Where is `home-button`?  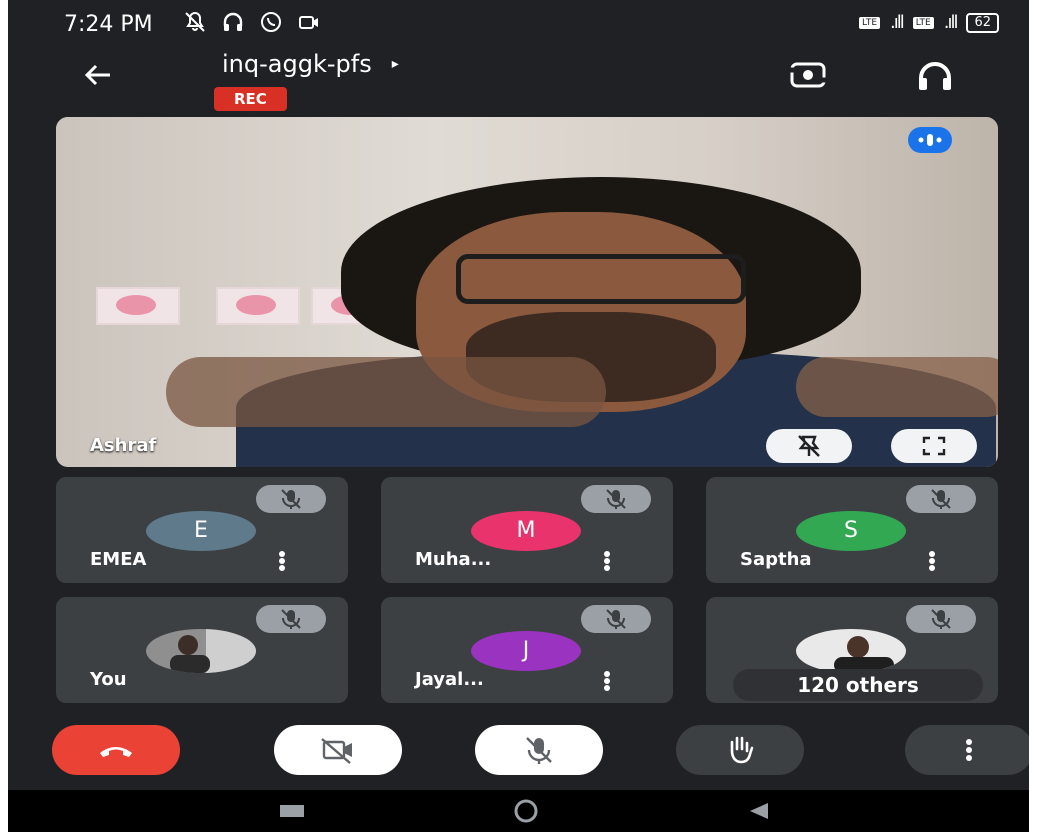
home-button is located at coordinates (526, 811).